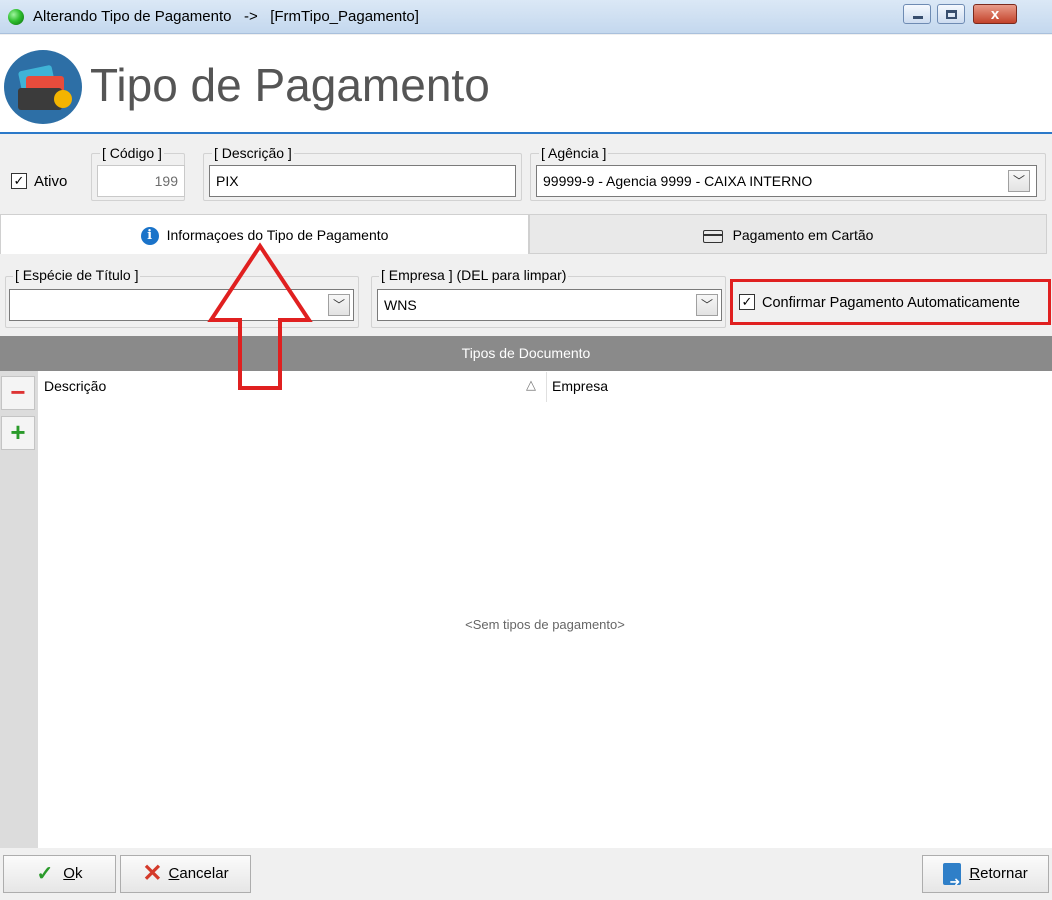  Describe the element at coordinates (712, 236) in the screenshot. I see `credit-card-icon` at that location.